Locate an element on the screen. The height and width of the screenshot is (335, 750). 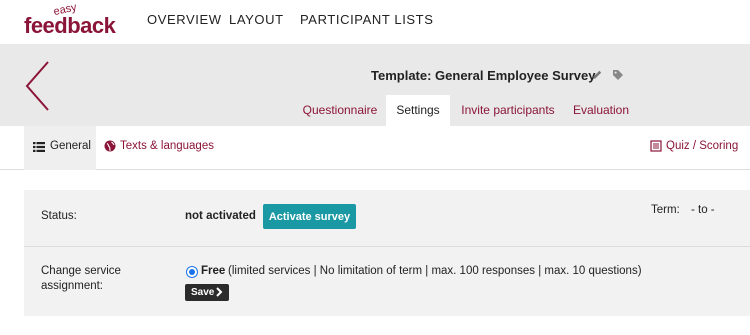
status-value: not activated is located at coordinates (220, 216).